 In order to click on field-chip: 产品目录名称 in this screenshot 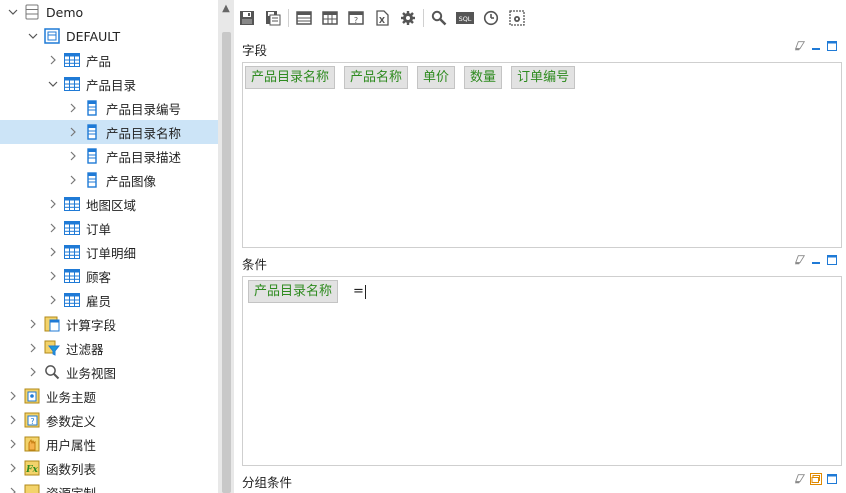, I will do `click(290, 77)`.